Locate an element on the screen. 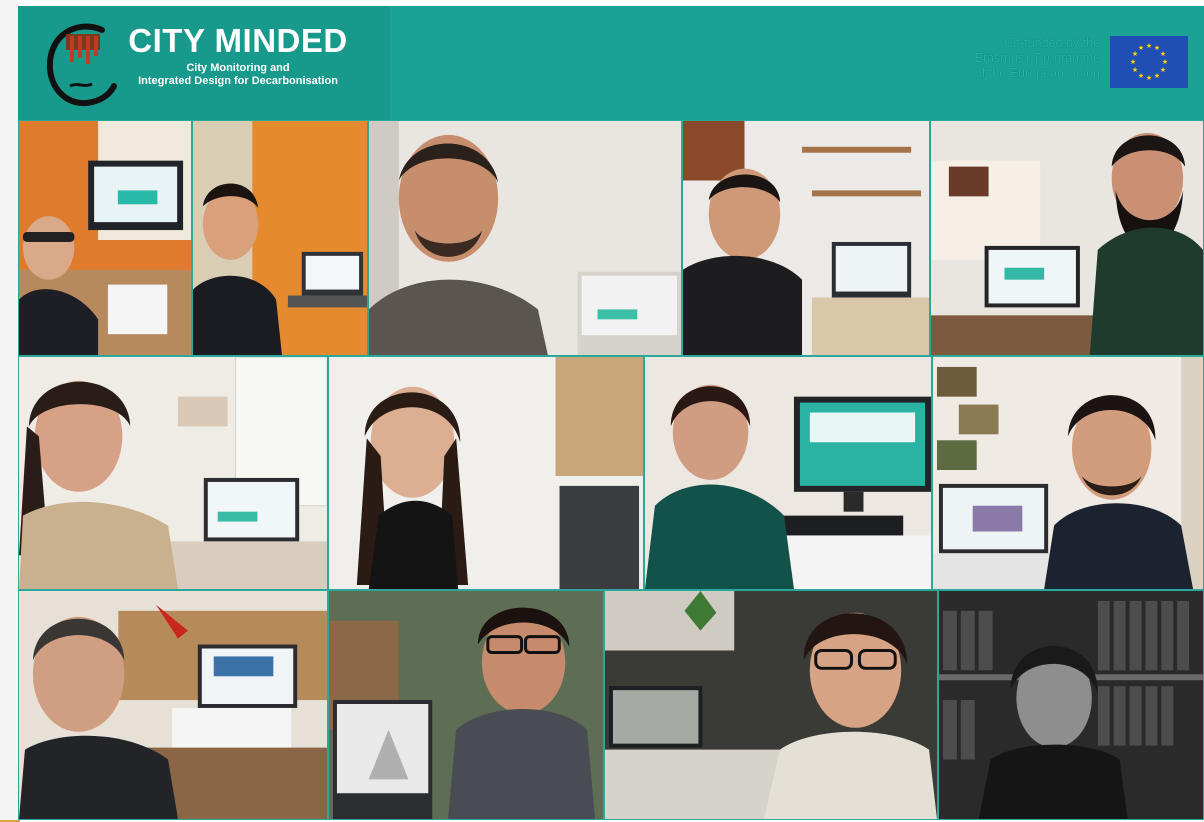 The image size is (1204, 822). participant-10-photo is located at coordinates (173, 705).